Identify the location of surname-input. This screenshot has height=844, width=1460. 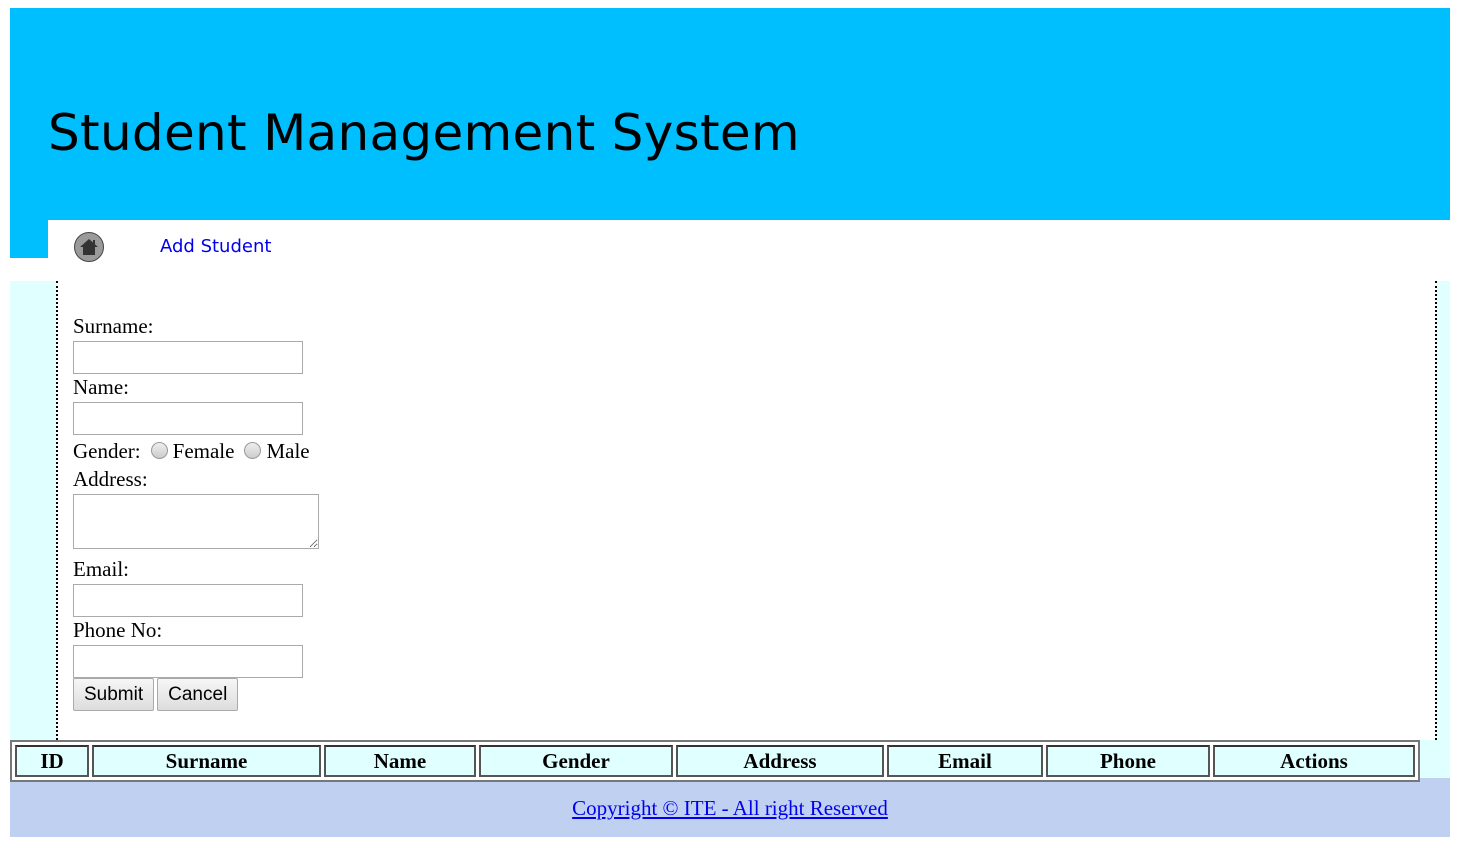
(188, 357).